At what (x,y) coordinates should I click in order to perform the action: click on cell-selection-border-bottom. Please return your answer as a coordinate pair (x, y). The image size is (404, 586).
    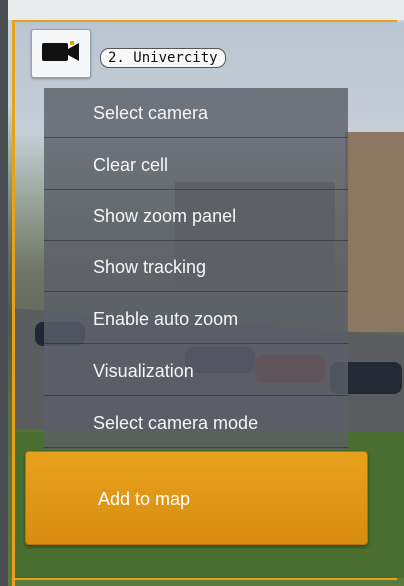
    Looking at the image, I should click on (204, 579).